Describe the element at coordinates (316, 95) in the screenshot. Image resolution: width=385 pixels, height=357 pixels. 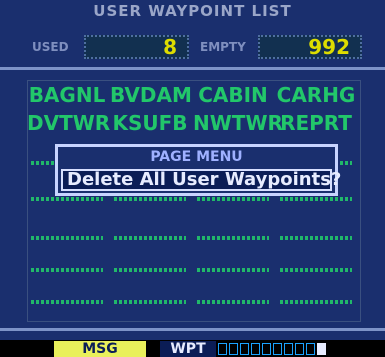
I see `waypoint-item: CARHG` at that location.